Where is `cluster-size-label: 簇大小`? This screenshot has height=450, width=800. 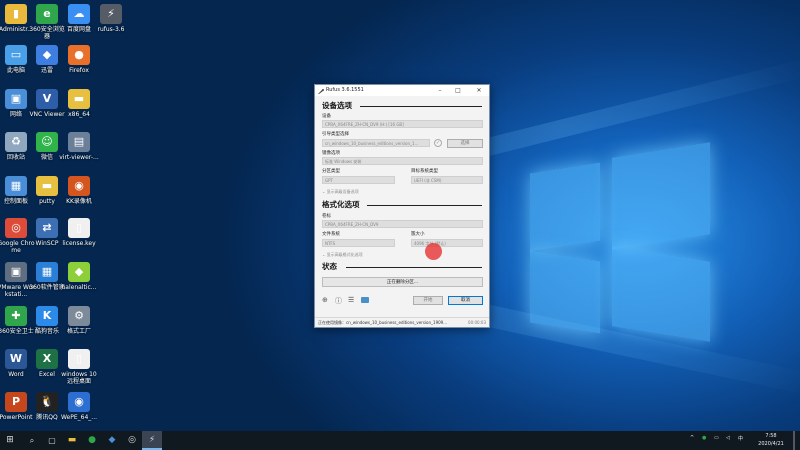 cluster-size-label: 簇大小 is located at coordinates (418, 234).